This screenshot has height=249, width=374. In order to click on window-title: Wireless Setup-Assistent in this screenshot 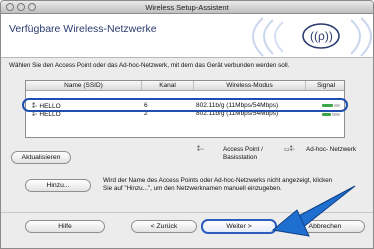, I will do `click(187, 7)`.